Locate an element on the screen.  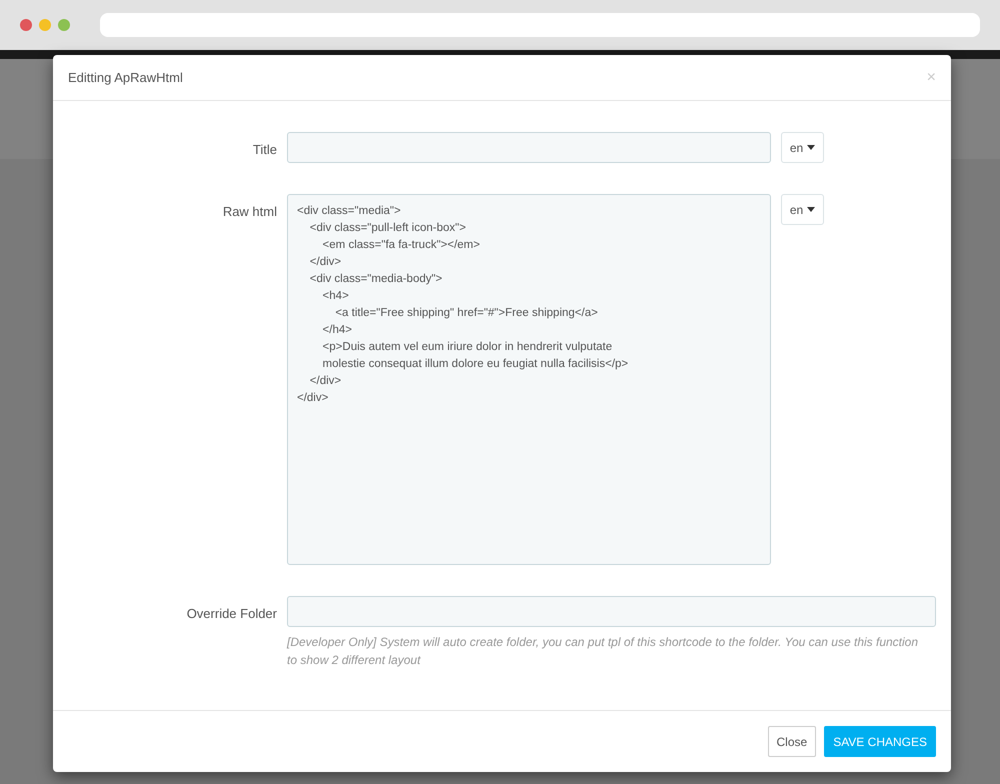
field-label: Raw html is located at coordinates (249, 211).